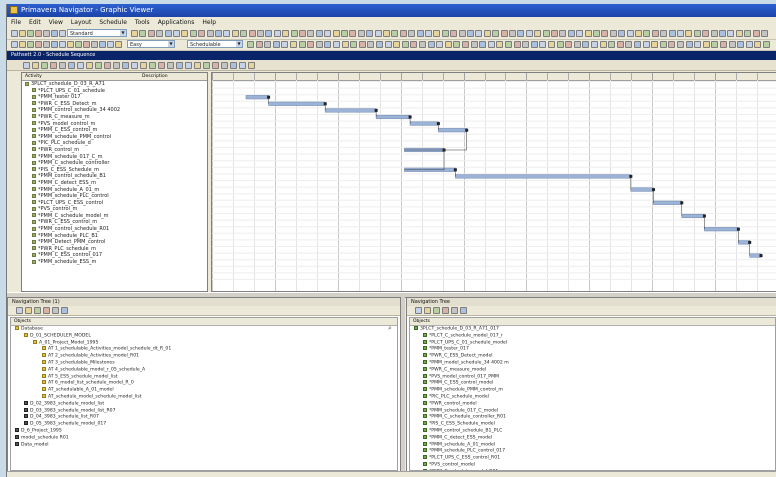  What do you see at coordinates (204, 370) in the screenshot?
I see `tree-node: AT 4_schedulable_model_r_05_schedule_A` at bounding box center [204, 370].